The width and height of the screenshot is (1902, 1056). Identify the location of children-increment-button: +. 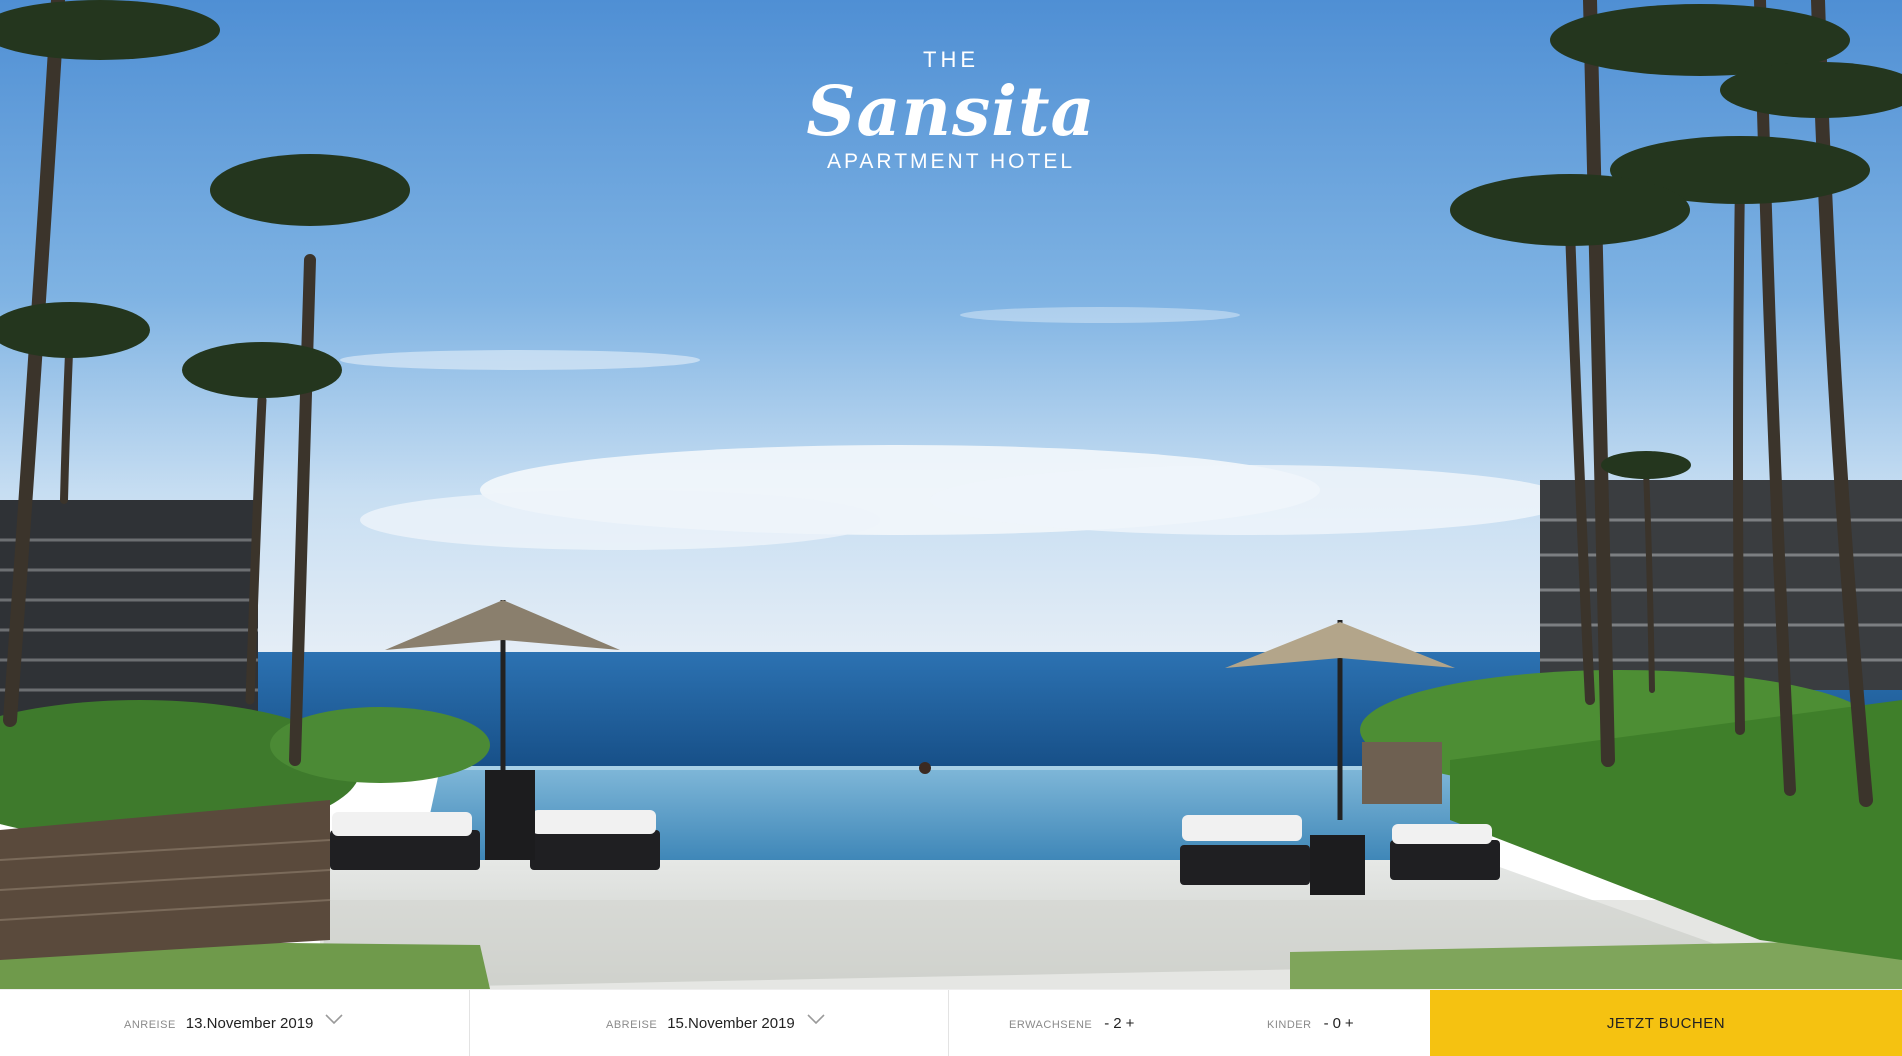
(1349, 1023).